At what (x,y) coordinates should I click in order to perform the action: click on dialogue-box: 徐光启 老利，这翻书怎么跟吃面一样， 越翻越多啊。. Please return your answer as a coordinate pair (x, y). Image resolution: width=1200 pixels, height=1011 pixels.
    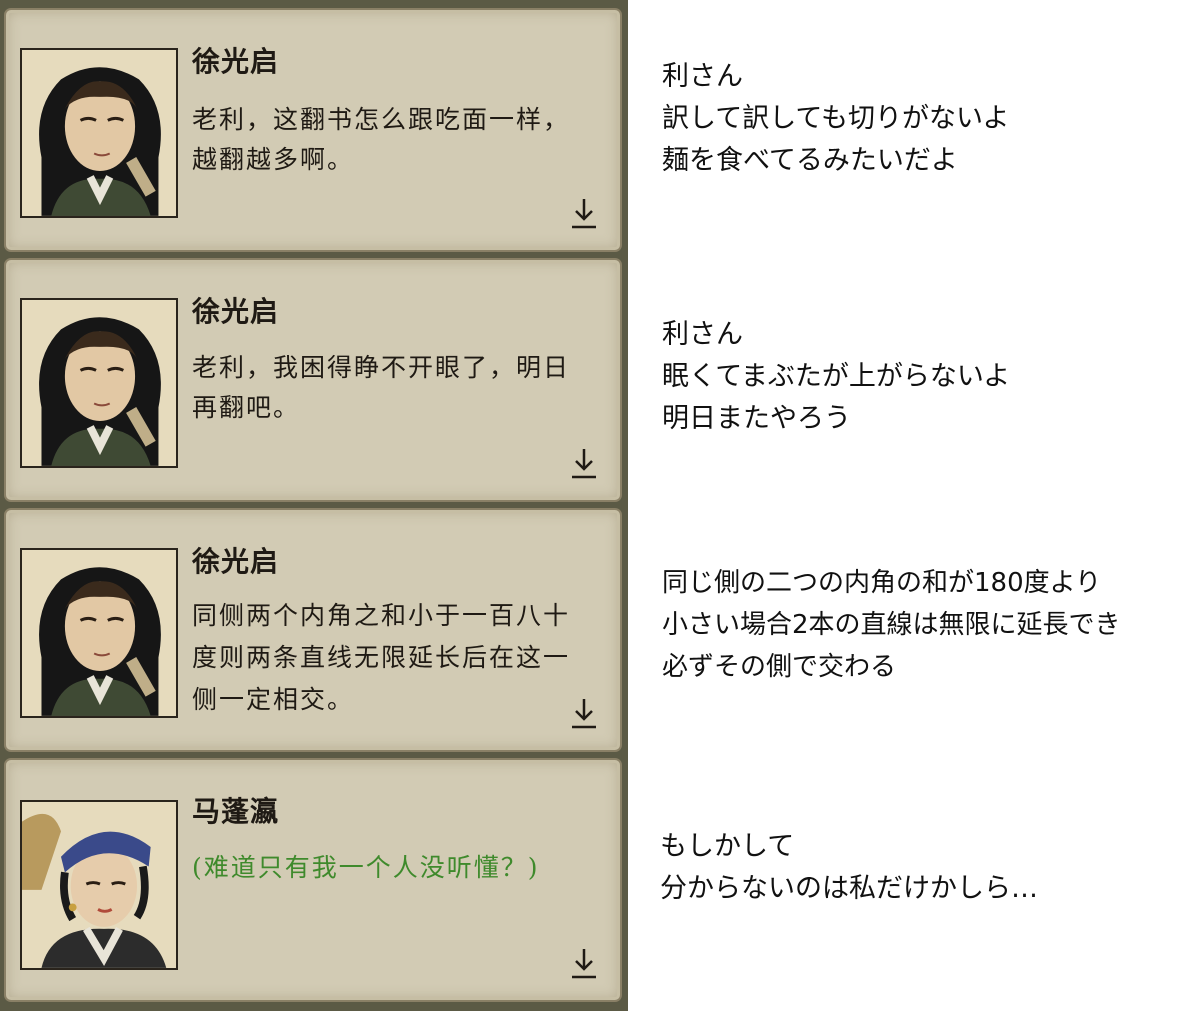
    Looking at the image, I should click on (313, 130).